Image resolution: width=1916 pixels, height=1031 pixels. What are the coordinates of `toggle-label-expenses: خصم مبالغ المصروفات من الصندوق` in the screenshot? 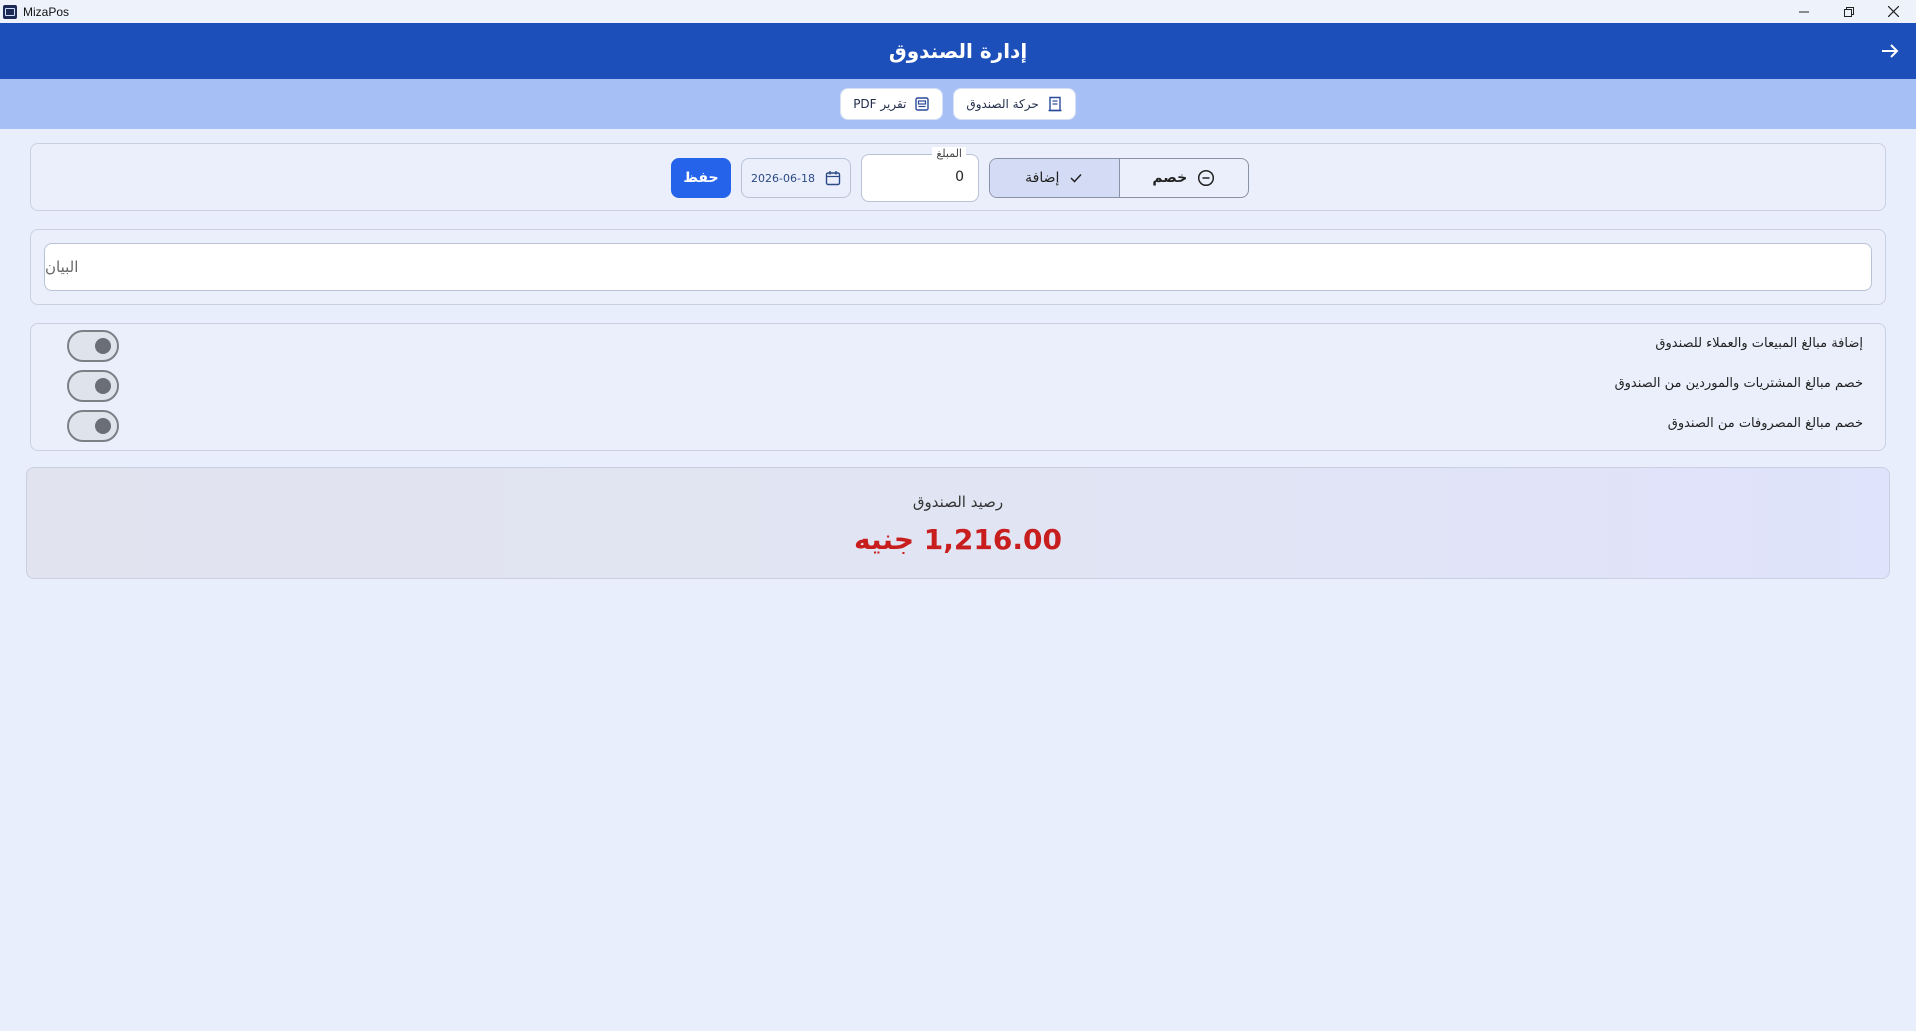 It's located at (1765, 423).